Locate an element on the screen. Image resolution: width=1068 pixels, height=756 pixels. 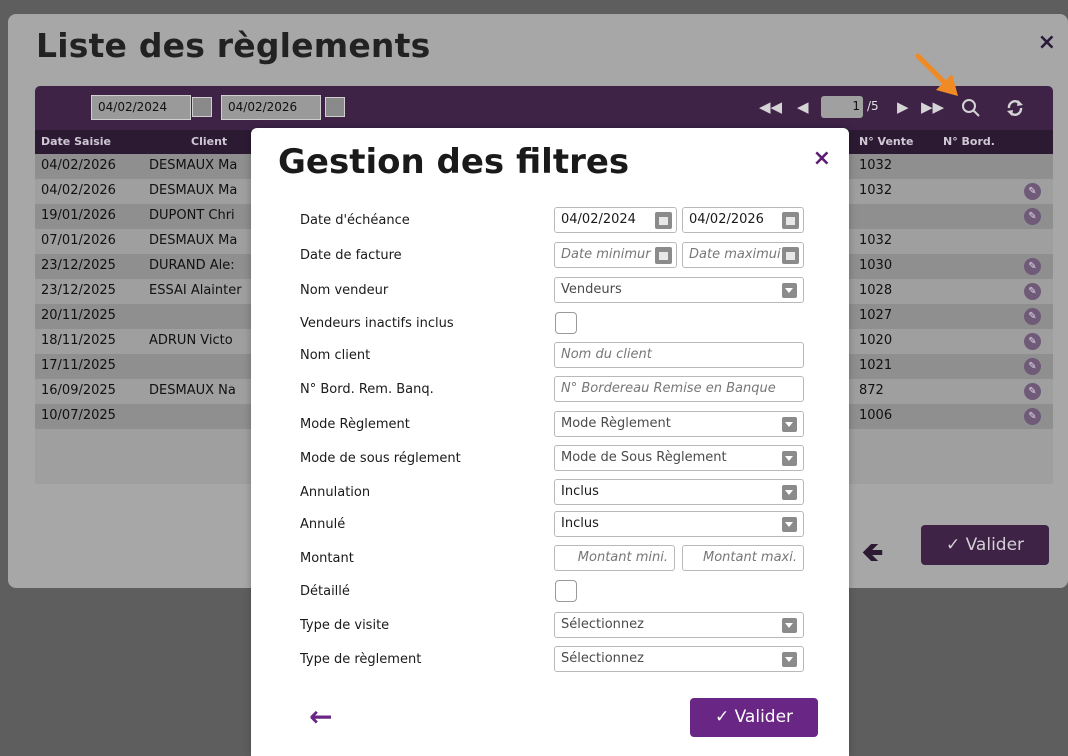
mode-sous-reglement-select: Mode de Sous Règlement is located at coordinates (679, 458).